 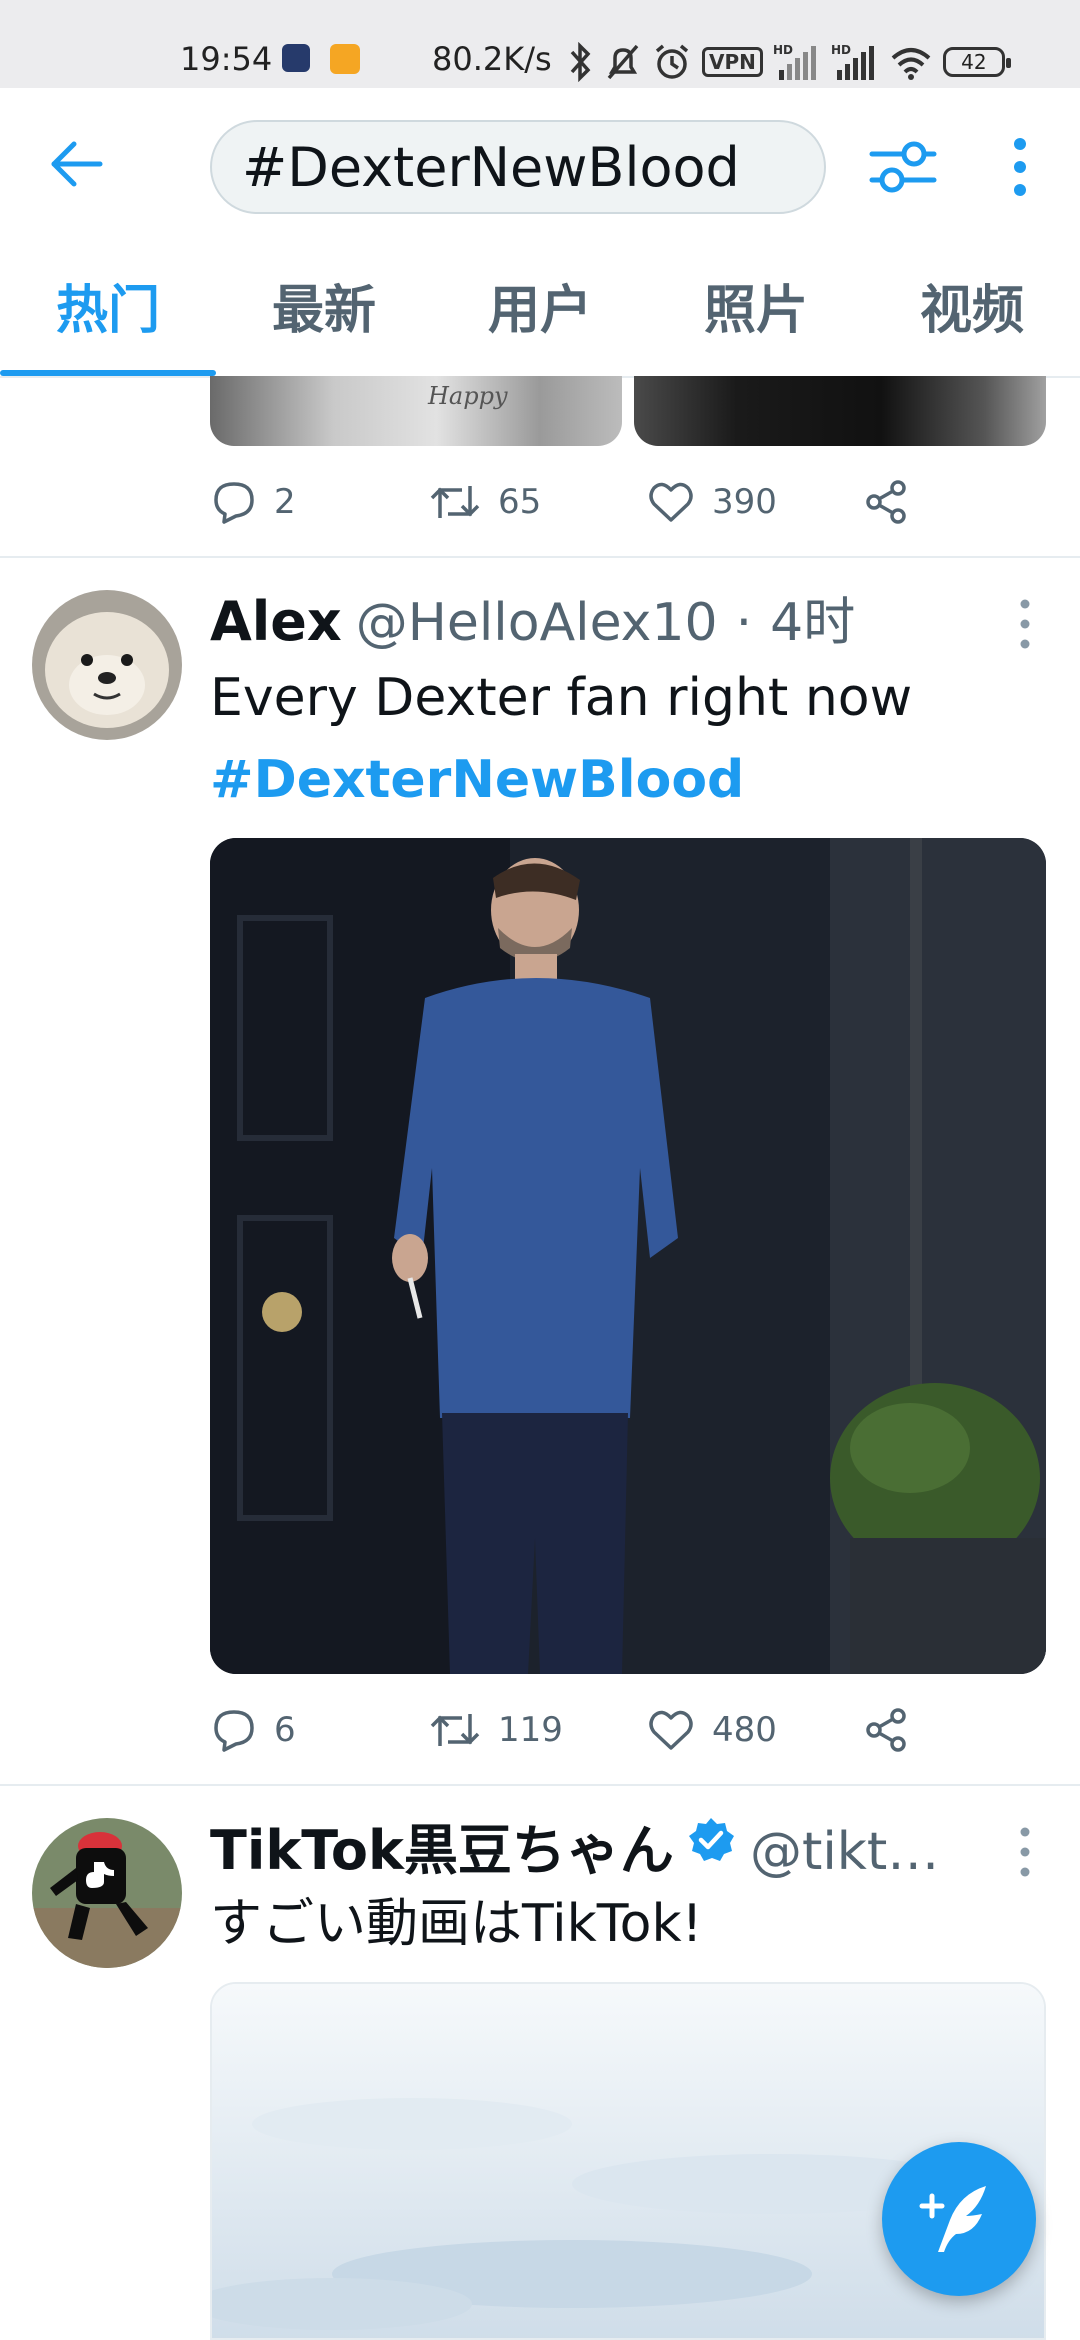 What do you see at coordinates (442, 1845) in the screenshot?
I see `user-name: TikTok黒豆ちゃん` at bounding box center [442, 1845].